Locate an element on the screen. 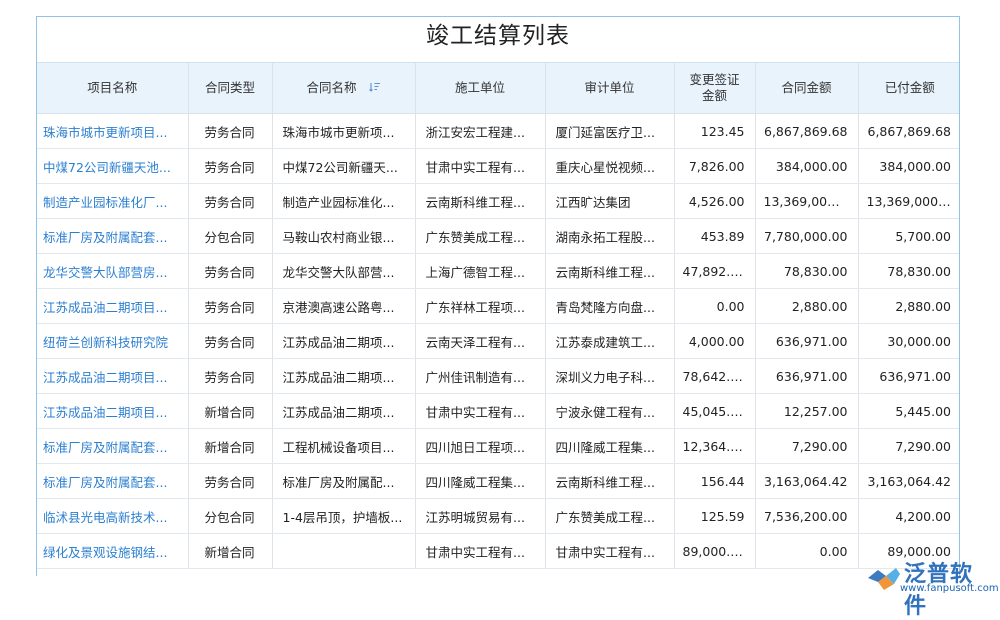  cell-contract-amount: 12,257.00 is located at coordinates (807, 411).